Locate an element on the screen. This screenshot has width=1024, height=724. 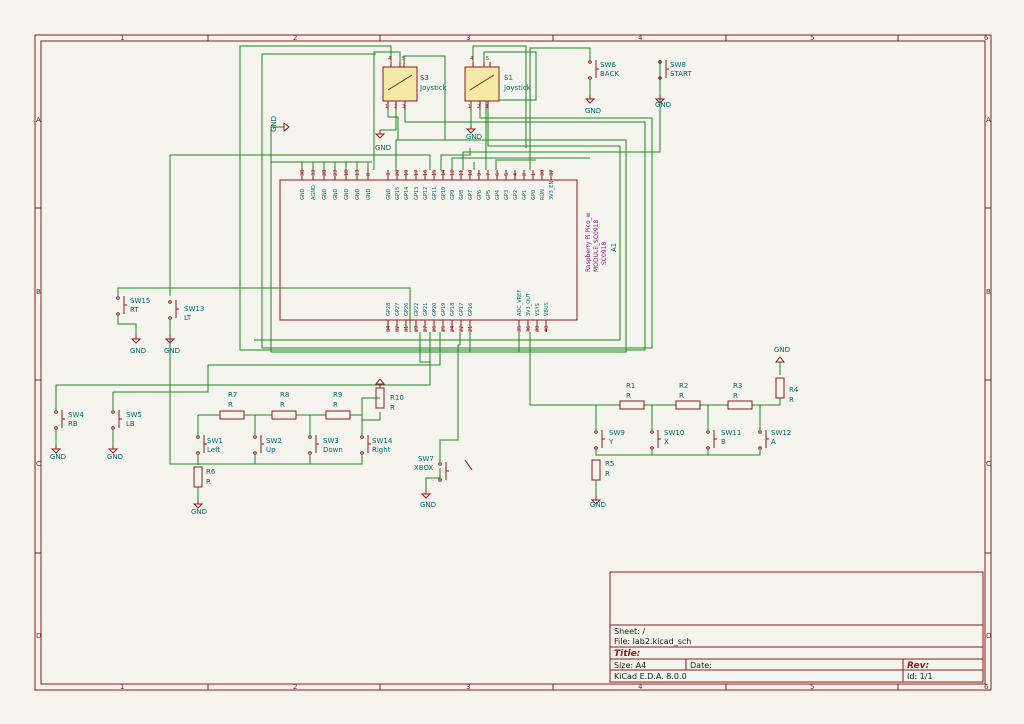
mcu-ref: A1 is located at coordinates (614, 247).